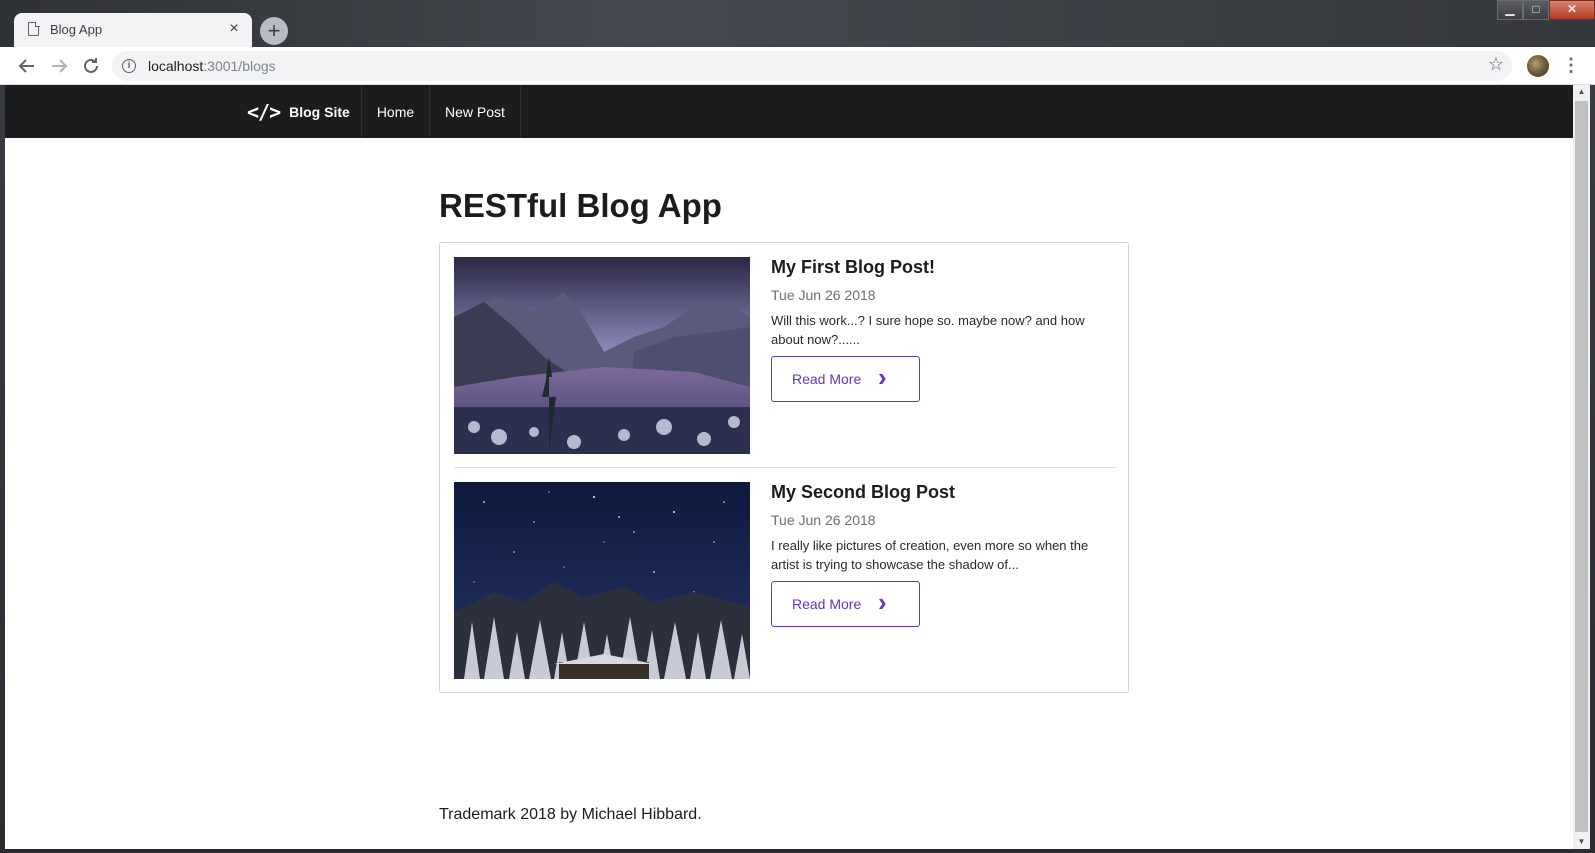  I want to click on window-controls: ▁ □ ✕, so click(1546, 10).